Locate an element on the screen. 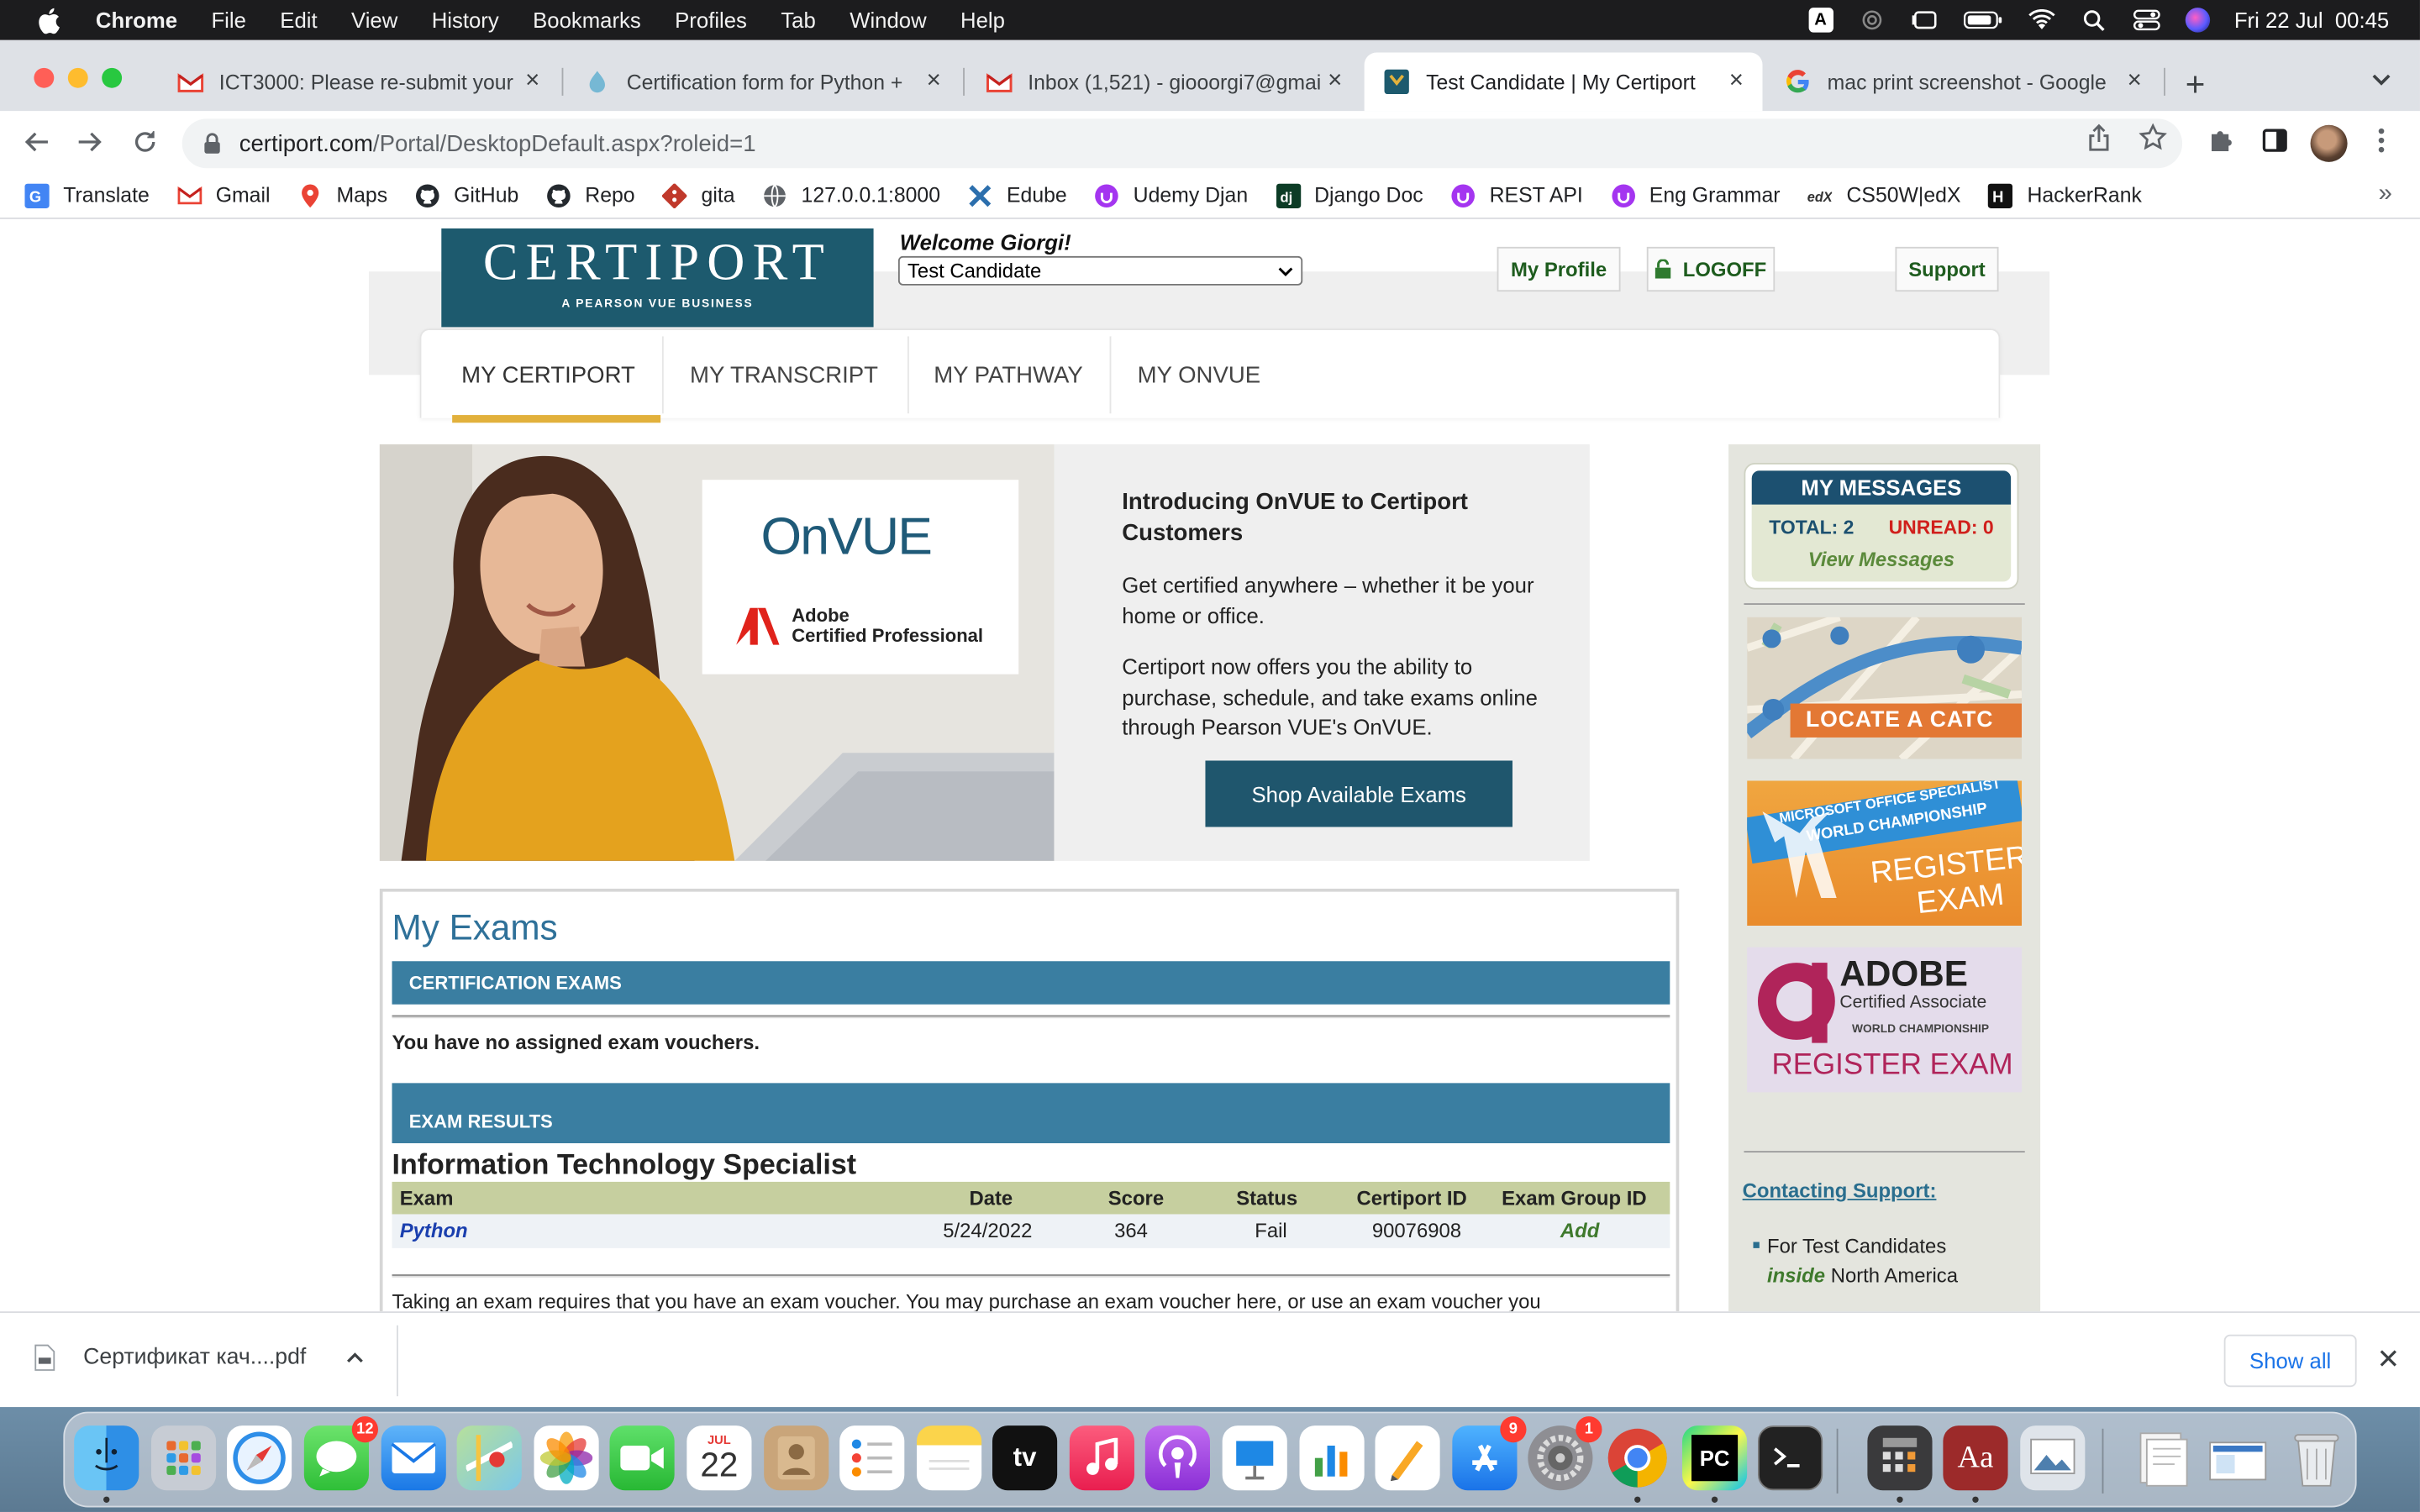 The width and height of the screenshot is (2420, 1512). close-downloads-icon: ✕ is located at coordinates (2389, 1360).